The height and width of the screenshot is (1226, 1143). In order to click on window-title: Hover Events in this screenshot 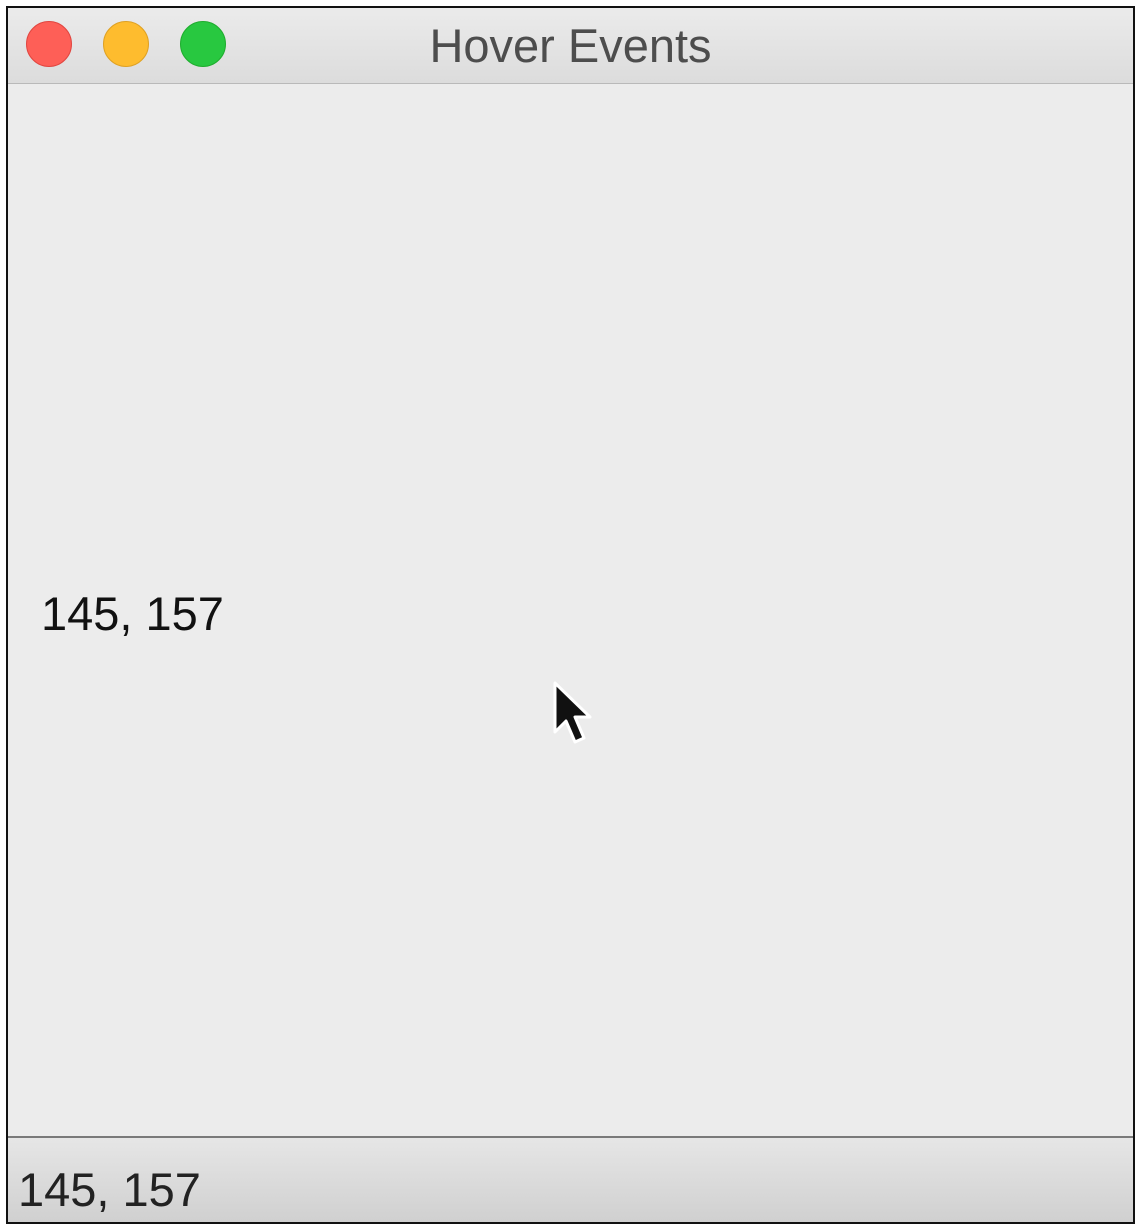, I will do `click(570, 45)`.